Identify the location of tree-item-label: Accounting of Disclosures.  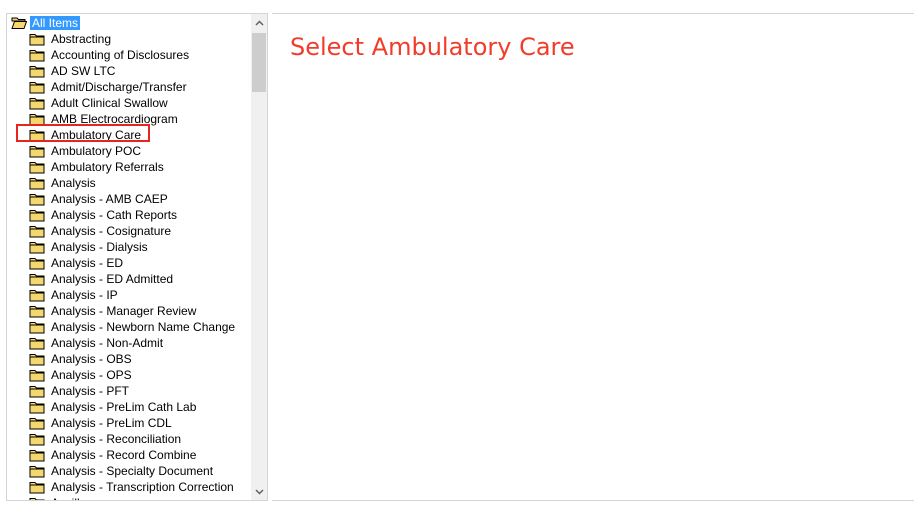
(120, 55).